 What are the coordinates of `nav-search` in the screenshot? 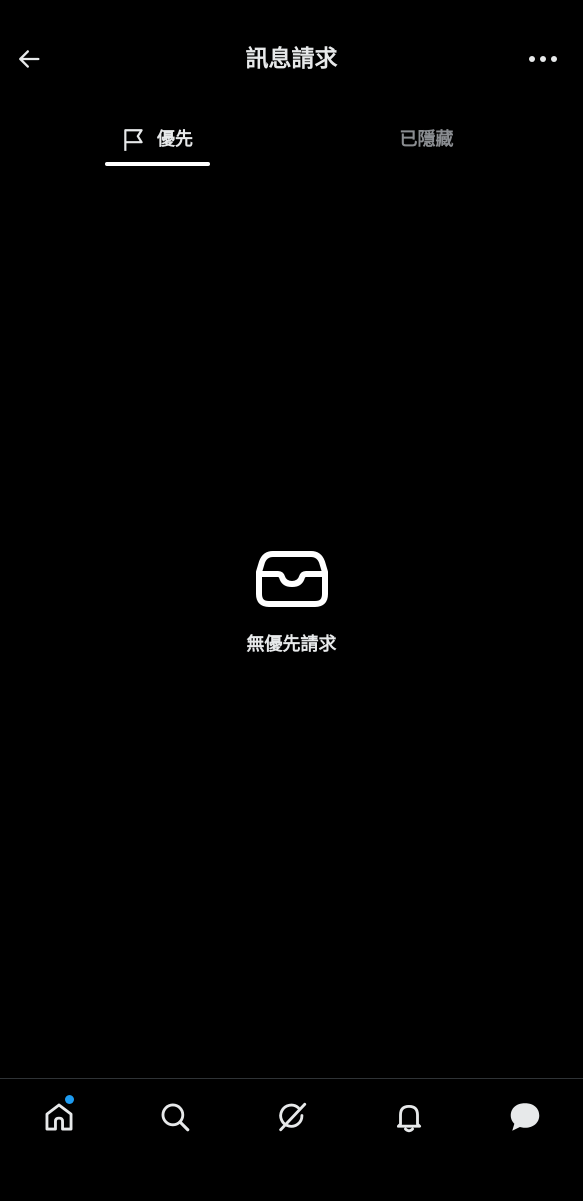 It's located at (175, 1117).